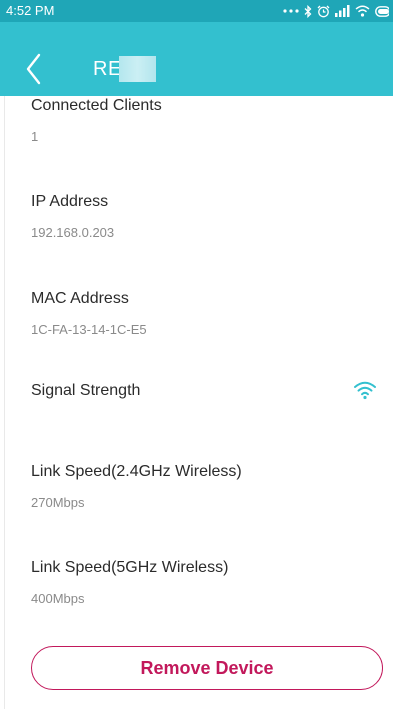  I want to click on status-icons, so click(336, 11).